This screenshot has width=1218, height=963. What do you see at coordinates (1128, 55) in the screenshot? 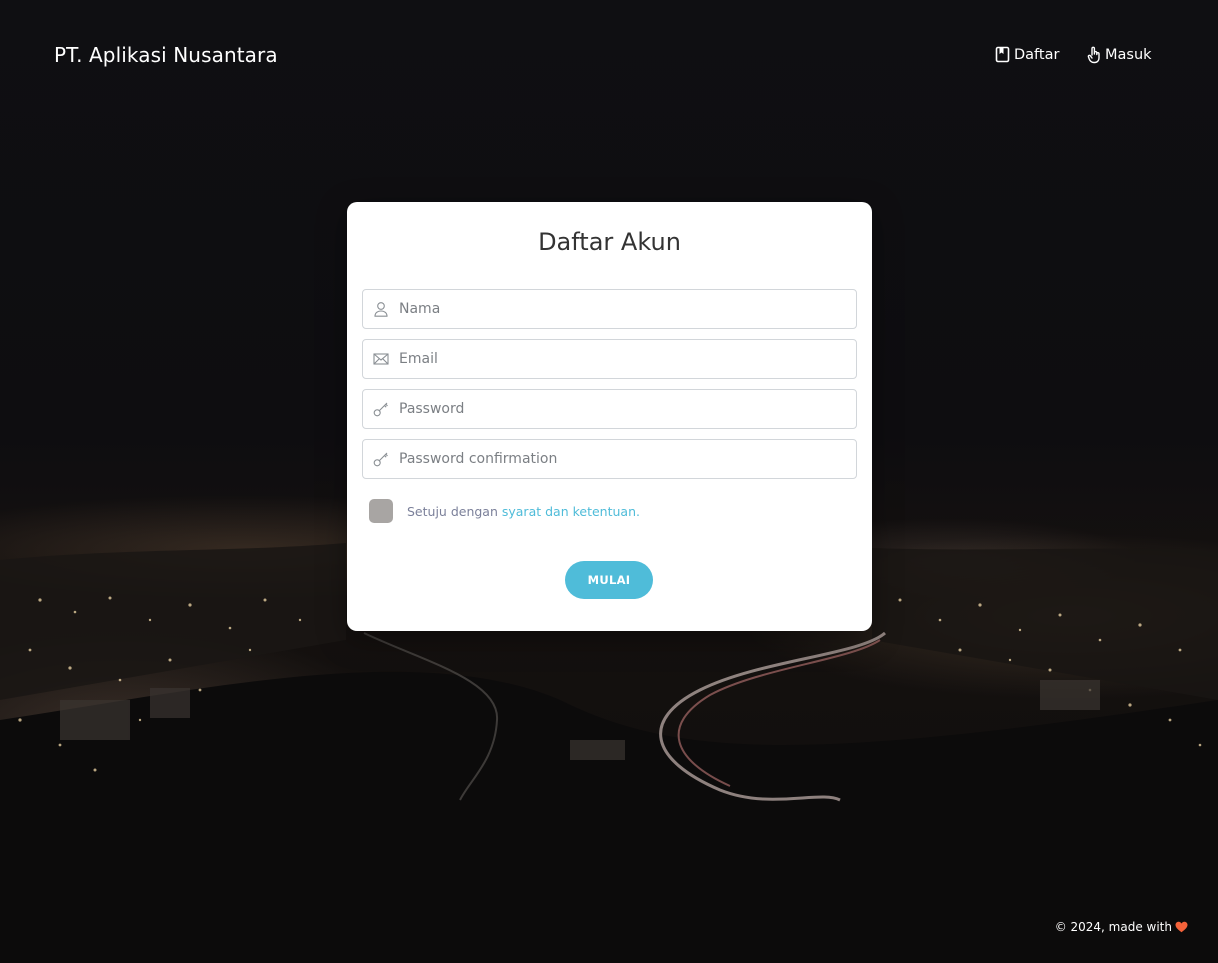
I see `nav-masuk-label: Masuk` at bounding box center [1128, 55].